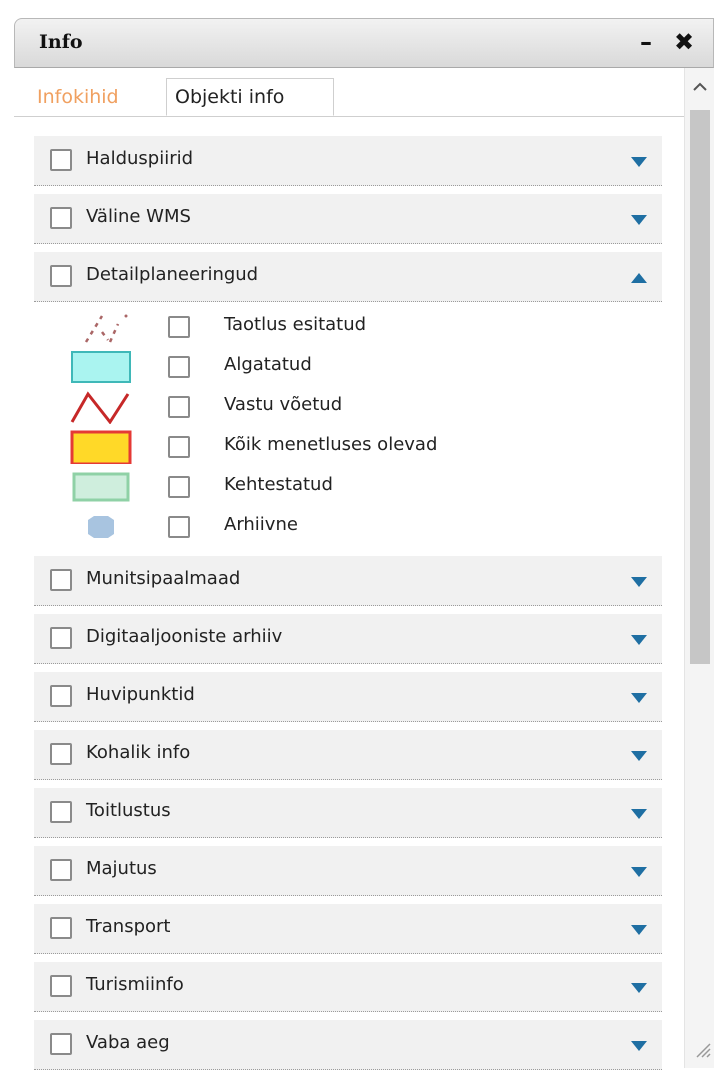 This screenshot has height=1070, width=714. Describe the element at coordinates (702, 1049) in the screenshot. I see `resize-grip-icon` at that location.